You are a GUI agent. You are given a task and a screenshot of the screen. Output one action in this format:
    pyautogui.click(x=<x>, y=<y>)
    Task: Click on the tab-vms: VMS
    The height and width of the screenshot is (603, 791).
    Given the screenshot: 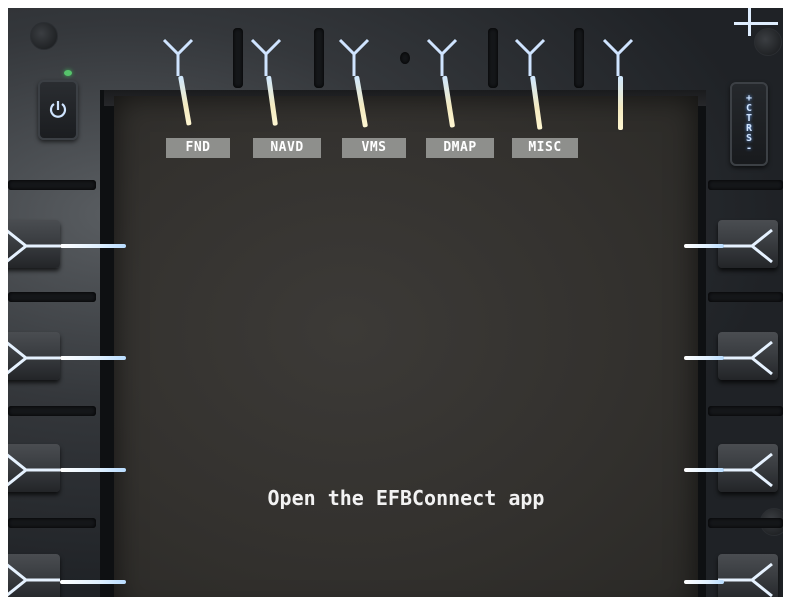 What is the action you would take?
    pyautogui.click(x=374, y=148)
    